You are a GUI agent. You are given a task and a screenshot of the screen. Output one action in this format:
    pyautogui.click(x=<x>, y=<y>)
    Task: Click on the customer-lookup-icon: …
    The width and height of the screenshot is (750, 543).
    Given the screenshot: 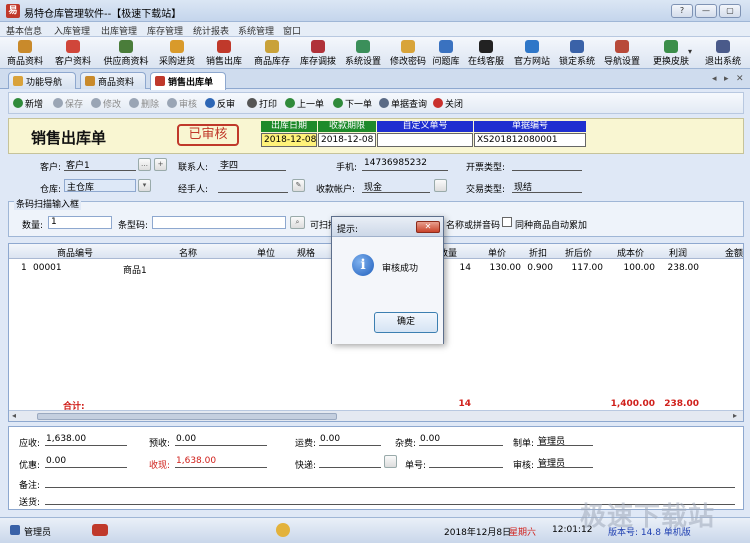 What is the action you would take?
    pyautogui.click(x=144, y=164)
    